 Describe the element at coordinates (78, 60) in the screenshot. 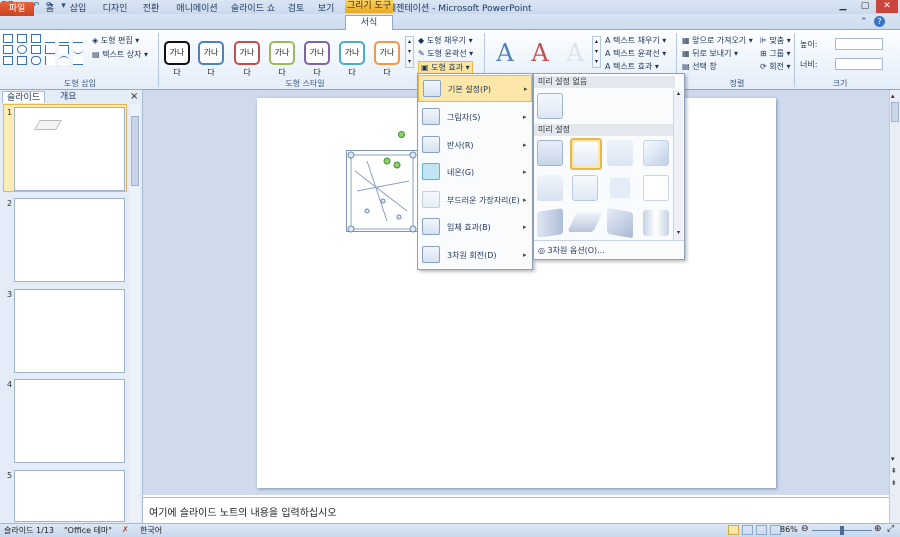

I see `shape-freeform-icon` at that location.